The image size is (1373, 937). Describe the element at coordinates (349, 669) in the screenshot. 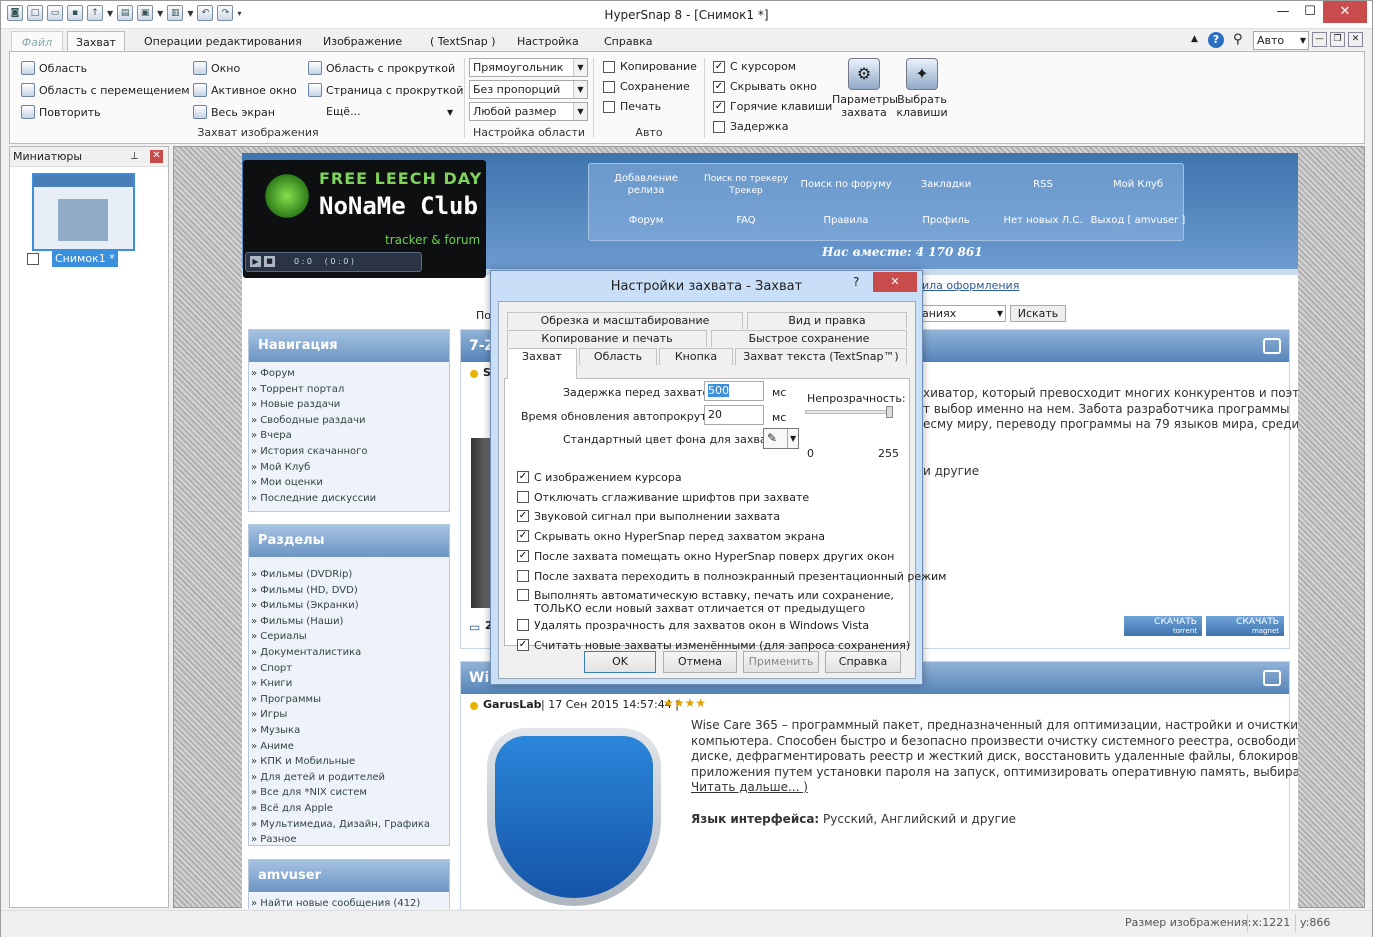

I see `sidebar-section-item: » Спорт` at that location.